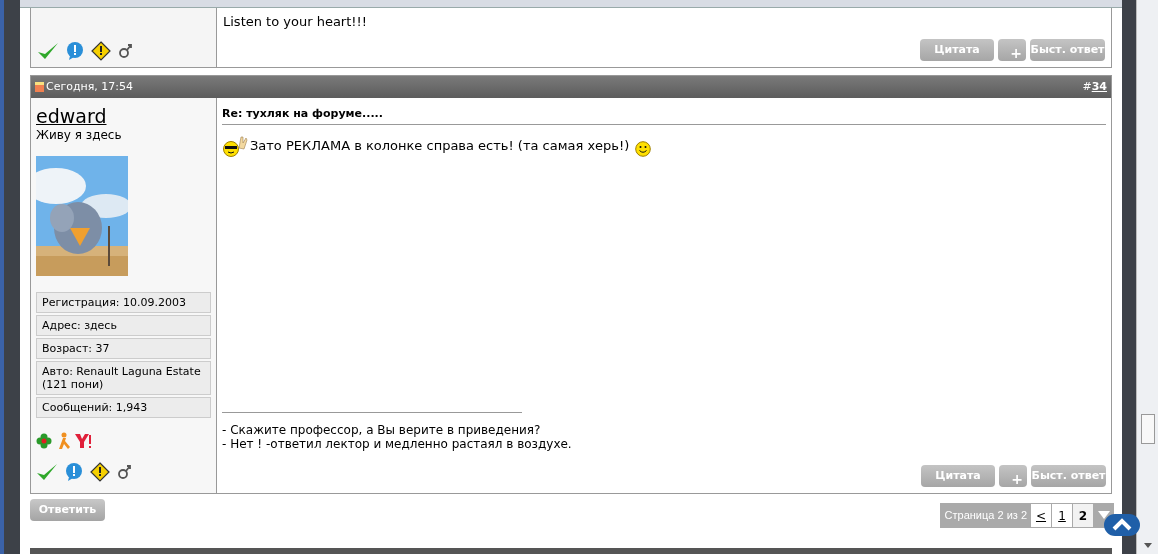  Describe the element at coordinates (67, 510) in the screenshot. I see `reply-button: Ответить` at that location.